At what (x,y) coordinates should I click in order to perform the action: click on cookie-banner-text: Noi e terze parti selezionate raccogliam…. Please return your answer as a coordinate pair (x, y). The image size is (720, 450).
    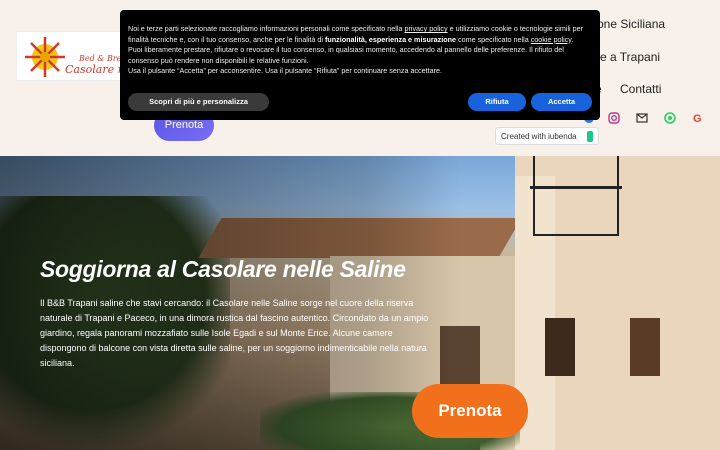
    Looking at the image, I should click on (356, 49).